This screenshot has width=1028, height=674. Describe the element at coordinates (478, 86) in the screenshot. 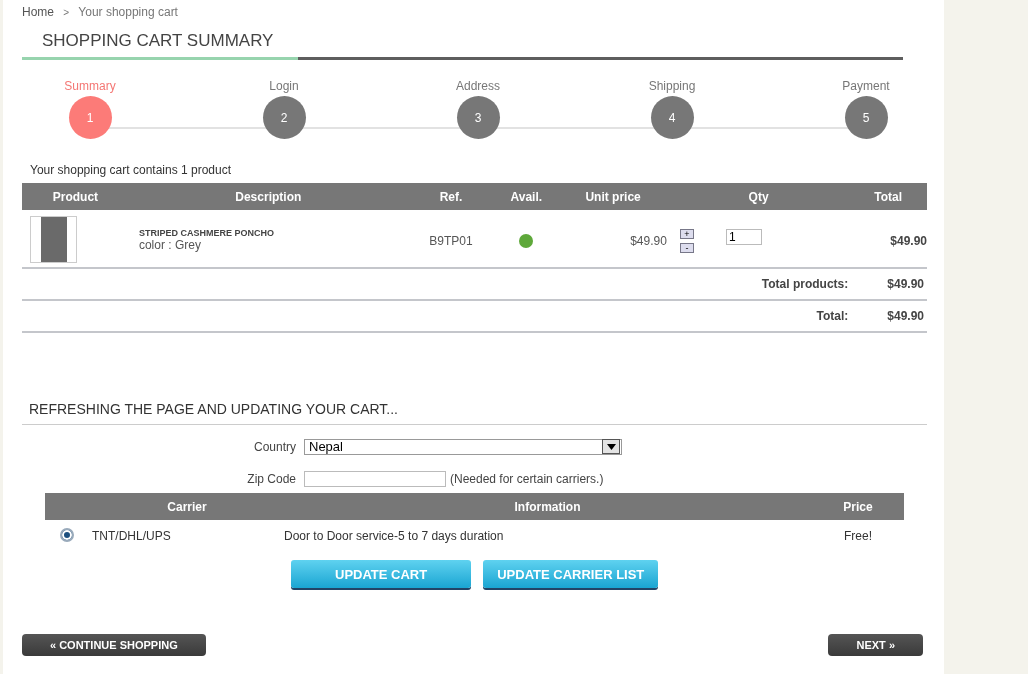

I see `step-label: Address` at that location.